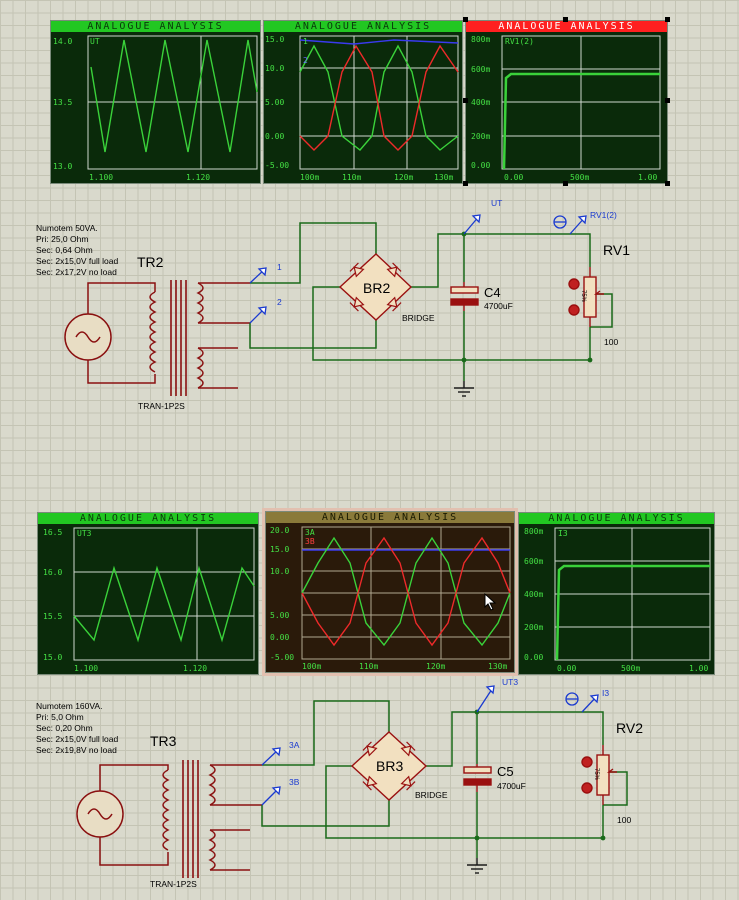  What do you see at coordinates (376, 288) in the screenshot?
I see `component-ref: BR2` at bounding box center [376, 288].